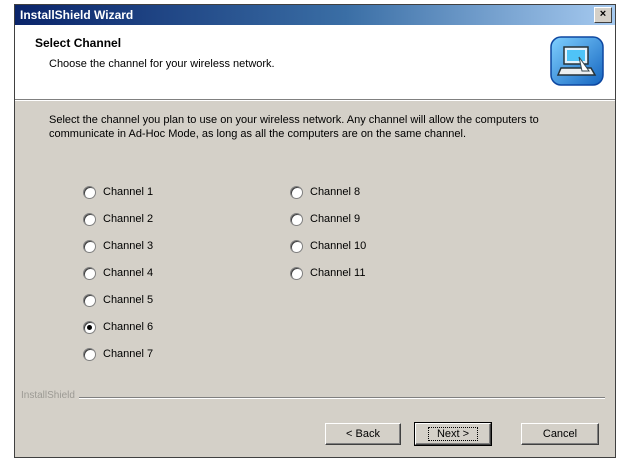 The height and width of the screenshot is (464, 625). Describe the element at coordinates (50, 395) in the screenshot. I see `installshield-brand: InstallShield` at that location.